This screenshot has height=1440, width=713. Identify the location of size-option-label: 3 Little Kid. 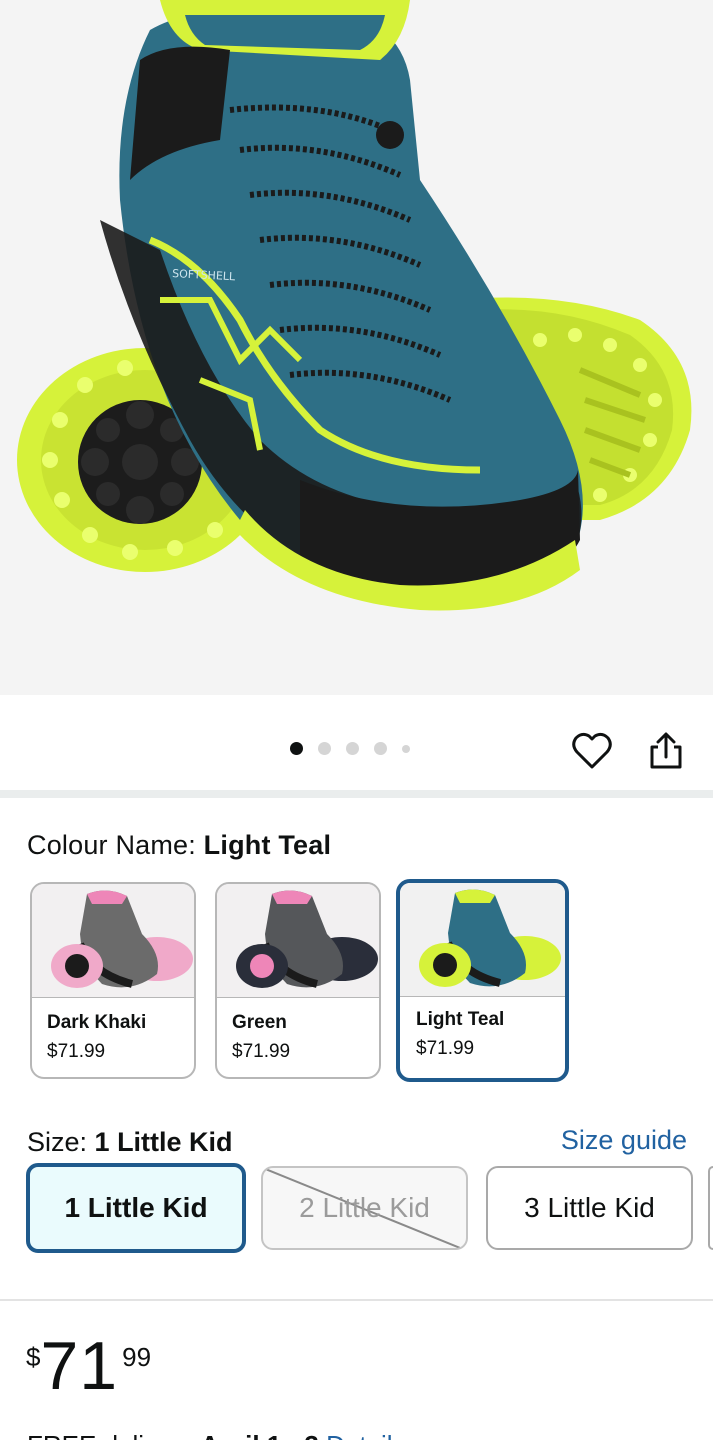
(589, 1207).